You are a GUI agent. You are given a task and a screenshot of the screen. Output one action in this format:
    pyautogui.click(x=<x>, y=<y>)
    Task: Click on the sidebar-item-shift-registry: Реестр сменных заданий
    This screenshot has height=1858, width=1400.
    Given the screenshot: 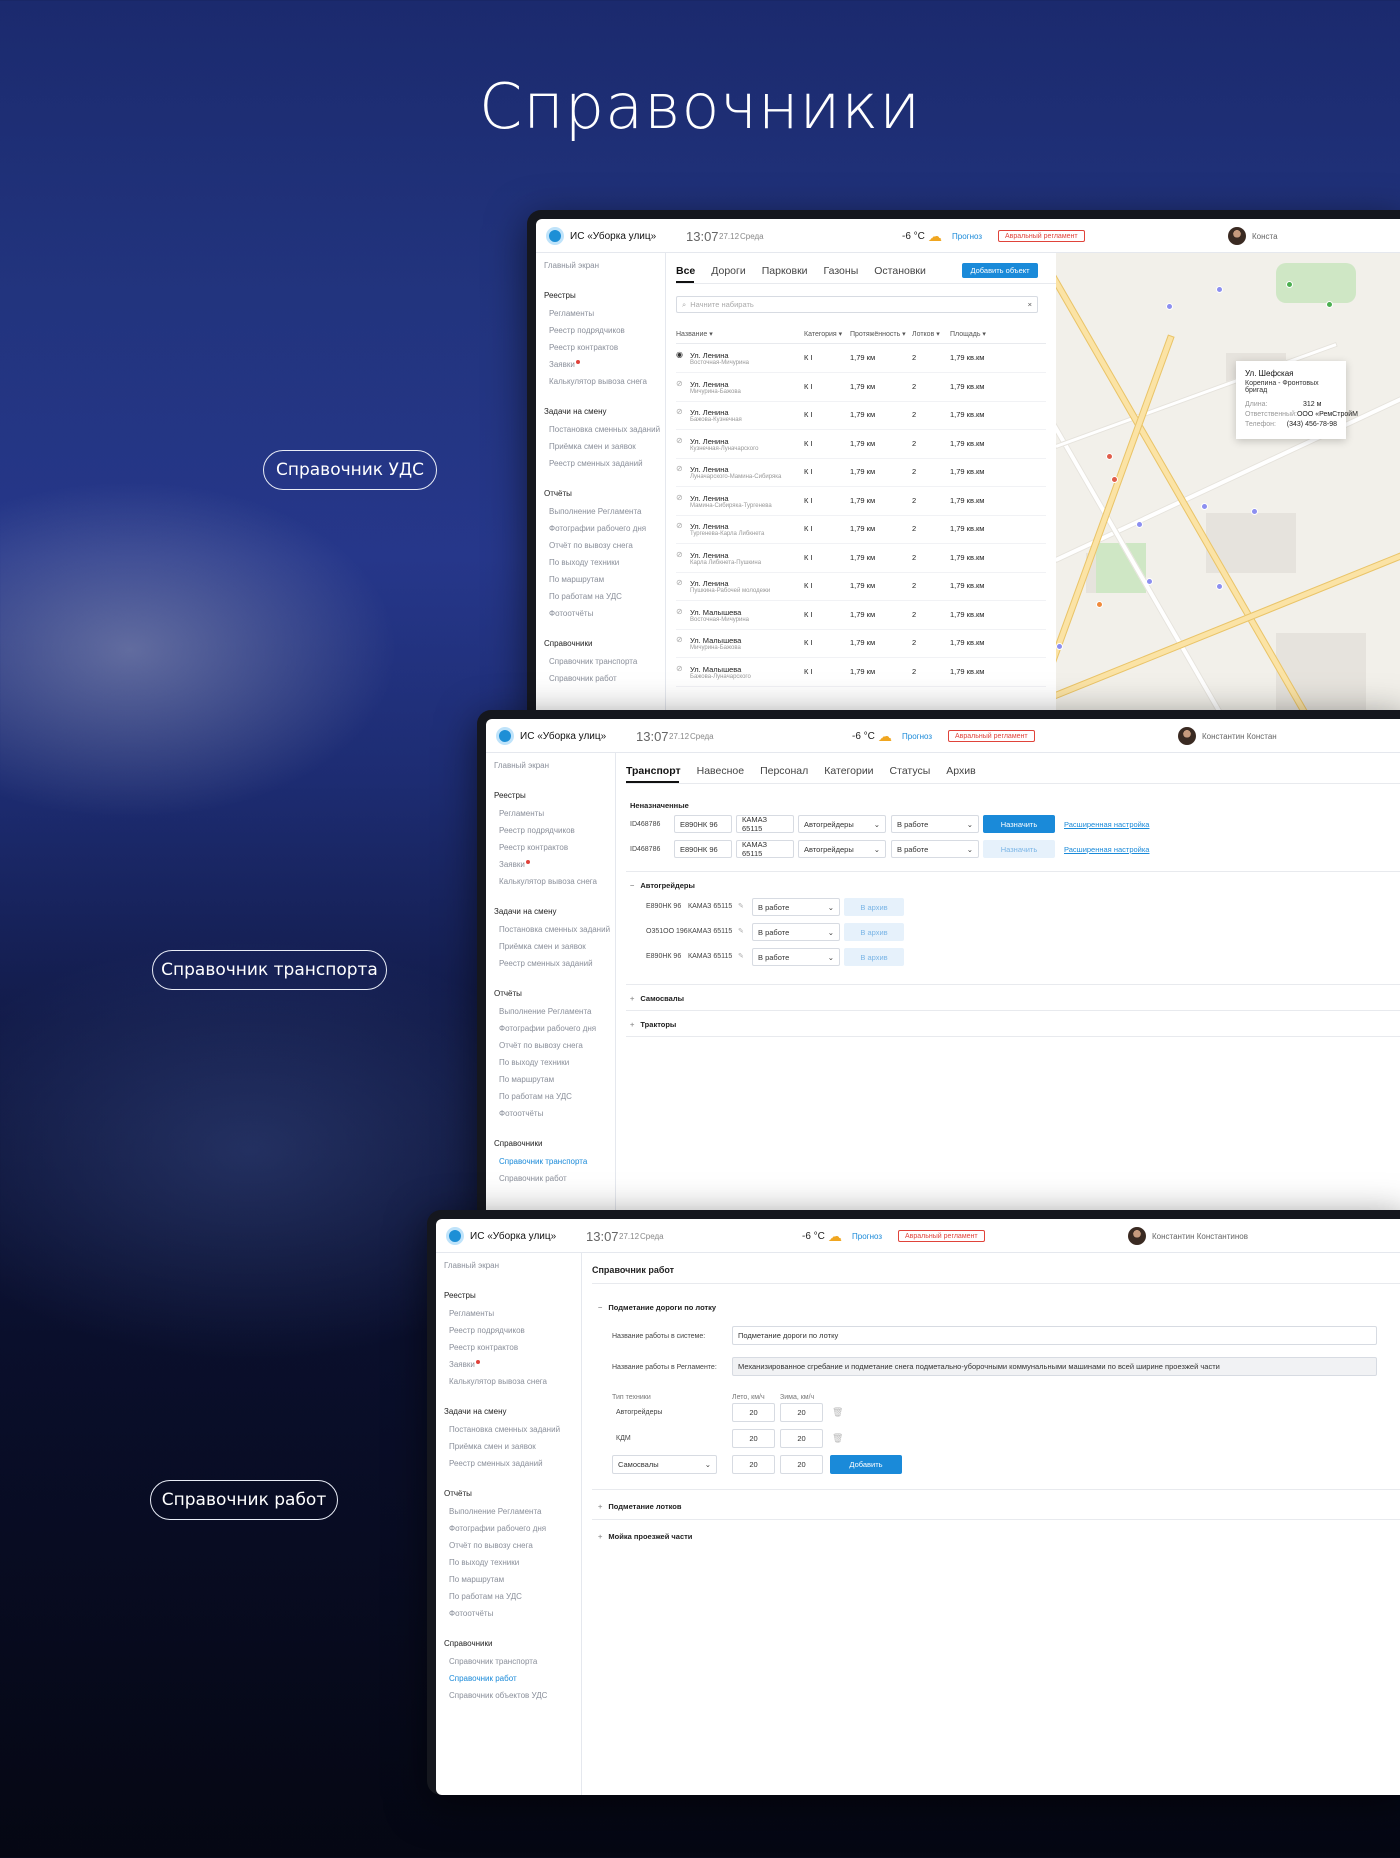 What is the action you would take?
    pyautogui.click(x=515, y=1463)
    